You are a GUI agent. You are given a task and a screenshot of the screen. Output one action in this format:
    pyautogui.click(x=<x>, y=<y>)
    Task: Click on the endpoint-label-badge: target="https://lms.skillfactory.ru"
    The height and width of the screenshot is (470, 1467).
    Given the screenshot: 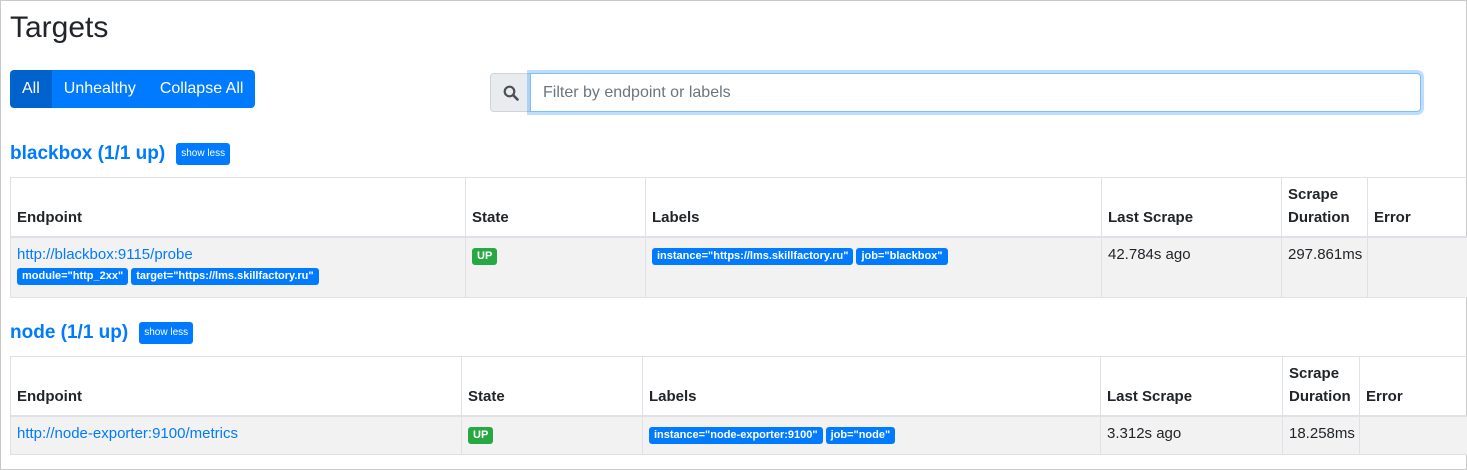 What is the action you would take?
    pyautogui.click(x=225, y=276)
    